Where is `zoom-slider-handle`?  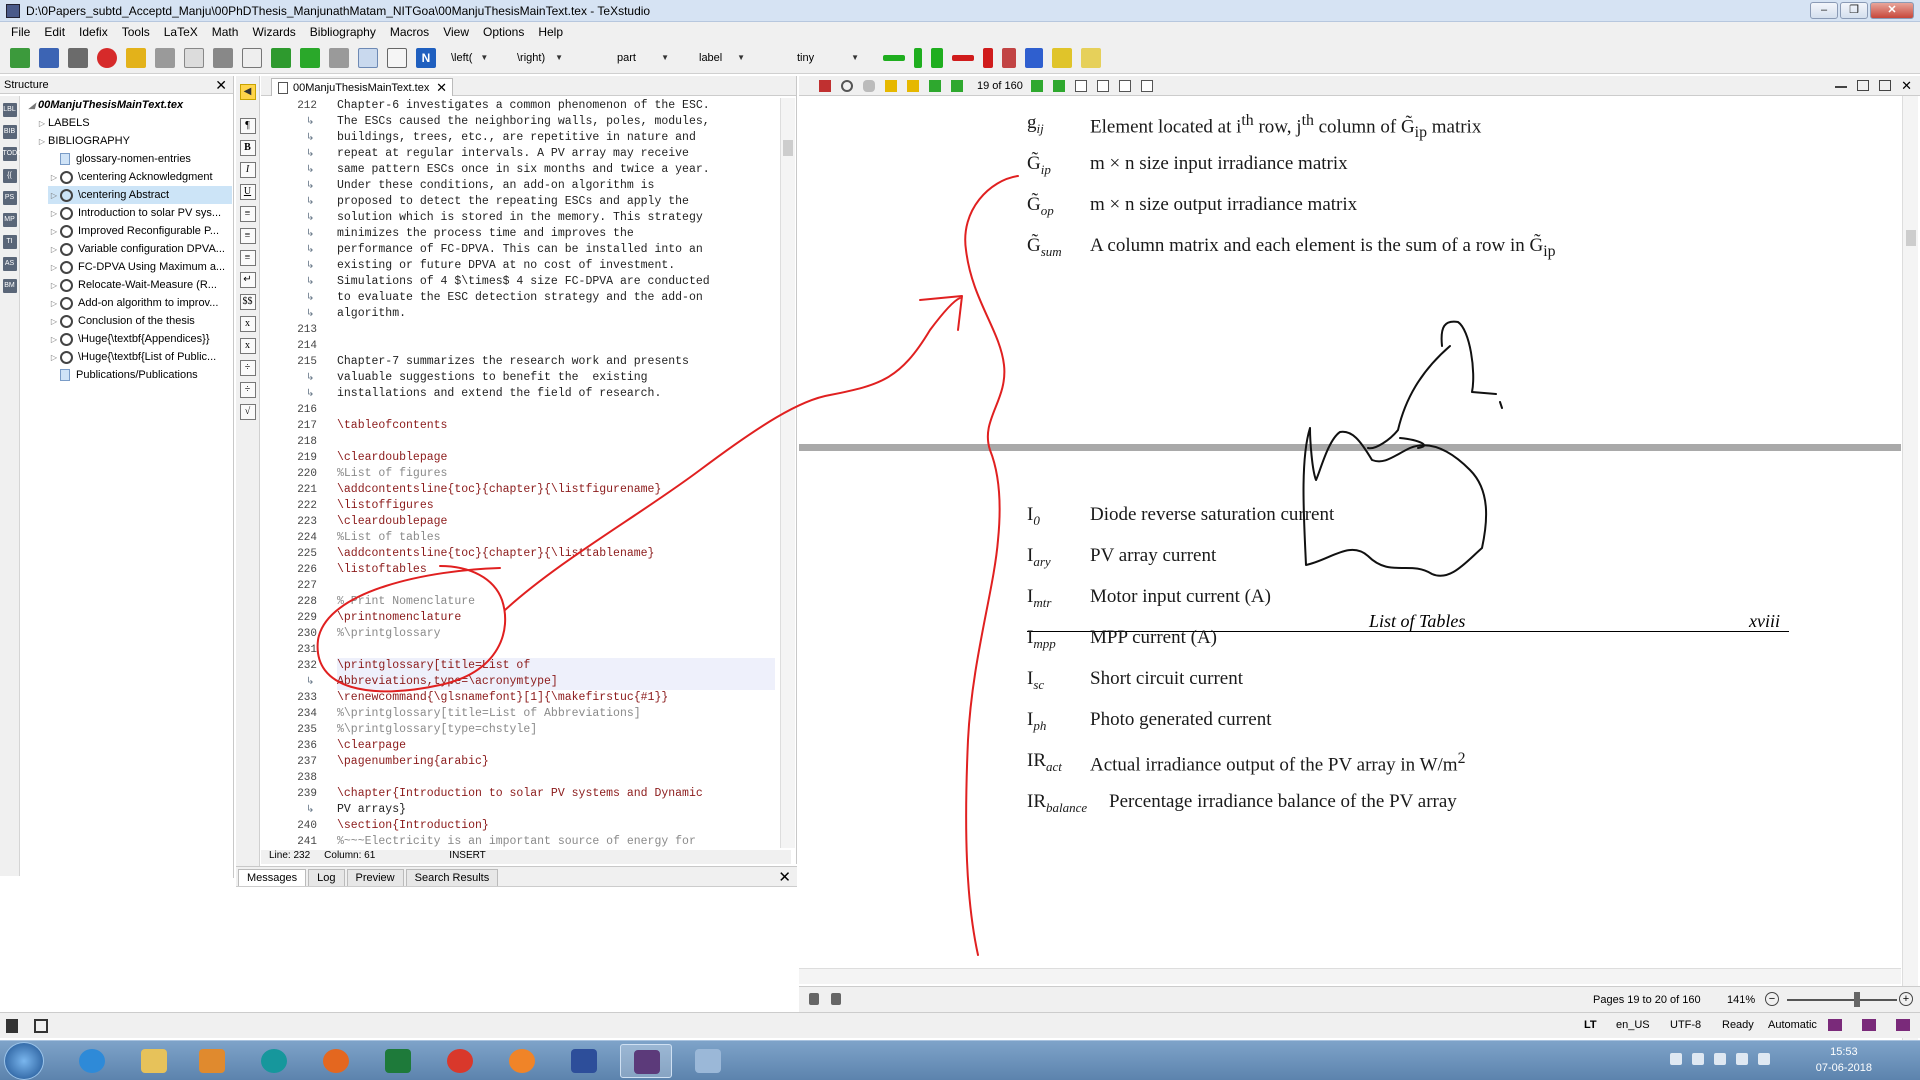 zoom-slider-handle is located at coordinates (1857, 999).